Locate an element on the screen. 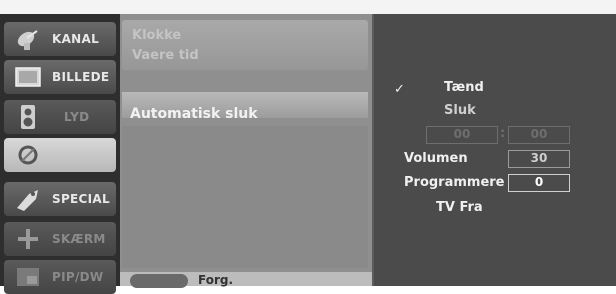 This screenshot has height=294, width=616. check-icon: ✓ is located at coordinates (399, 89).